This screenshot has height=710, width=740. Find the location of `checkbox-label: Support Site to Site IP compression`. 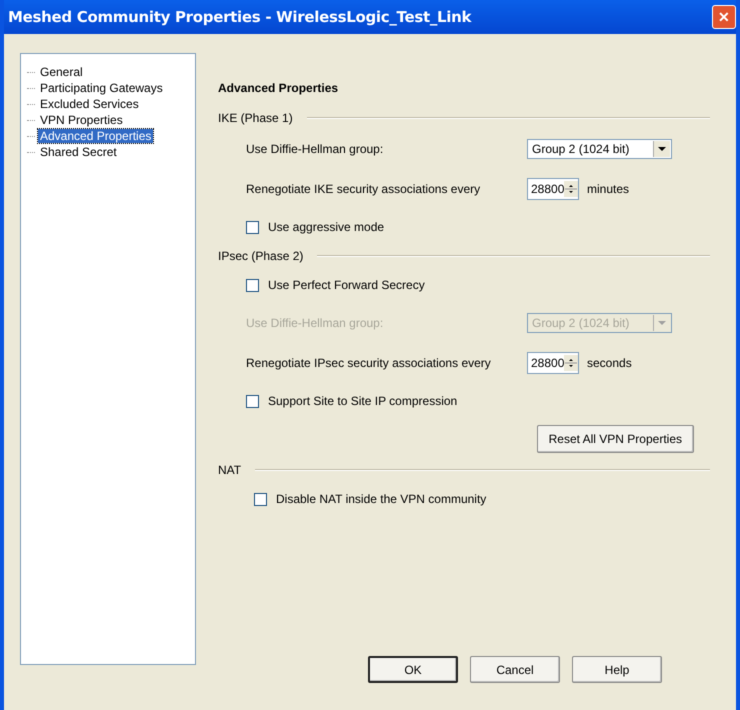

checkbox-label: Support Site to Site IP compression is located at coordinates (363, 401).